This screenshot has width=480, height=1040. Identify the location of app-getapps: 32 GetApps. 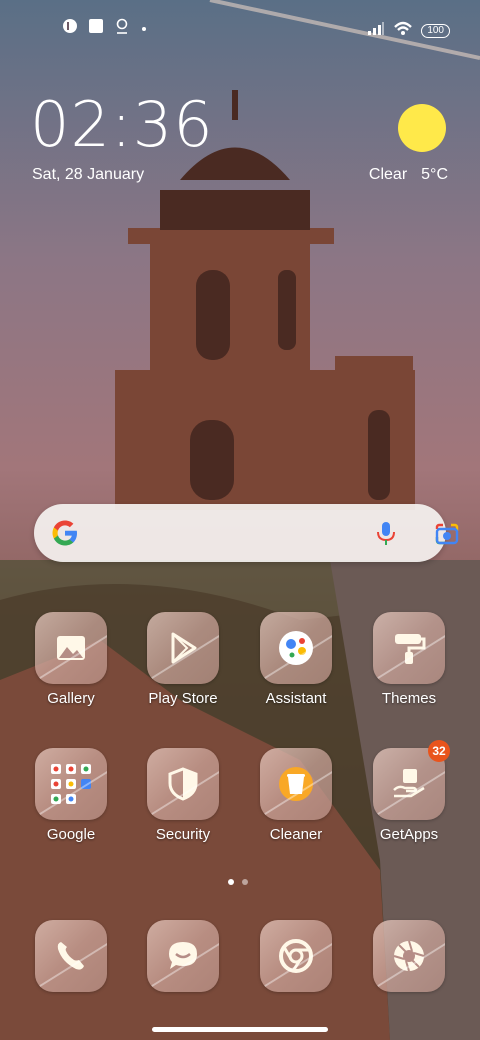
(409, 791).